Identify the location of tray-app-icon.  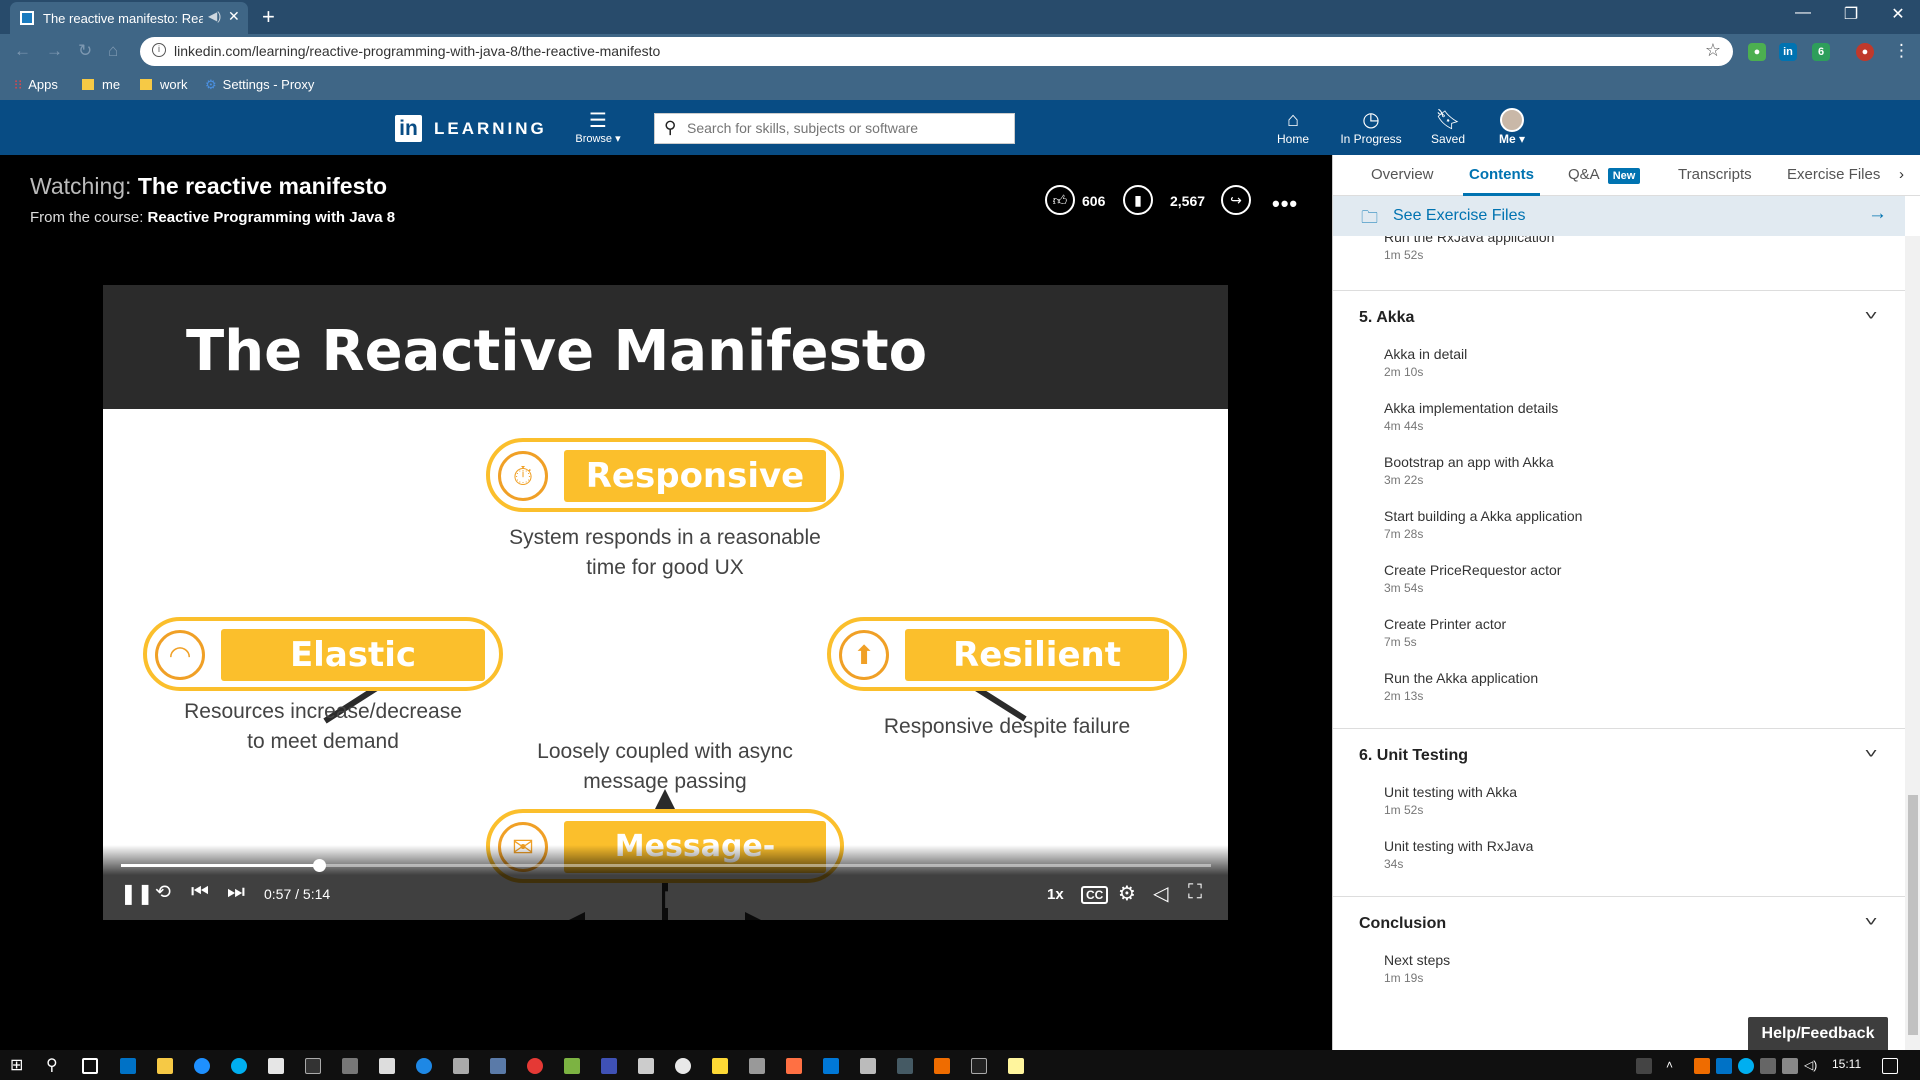
(1702, 1066).